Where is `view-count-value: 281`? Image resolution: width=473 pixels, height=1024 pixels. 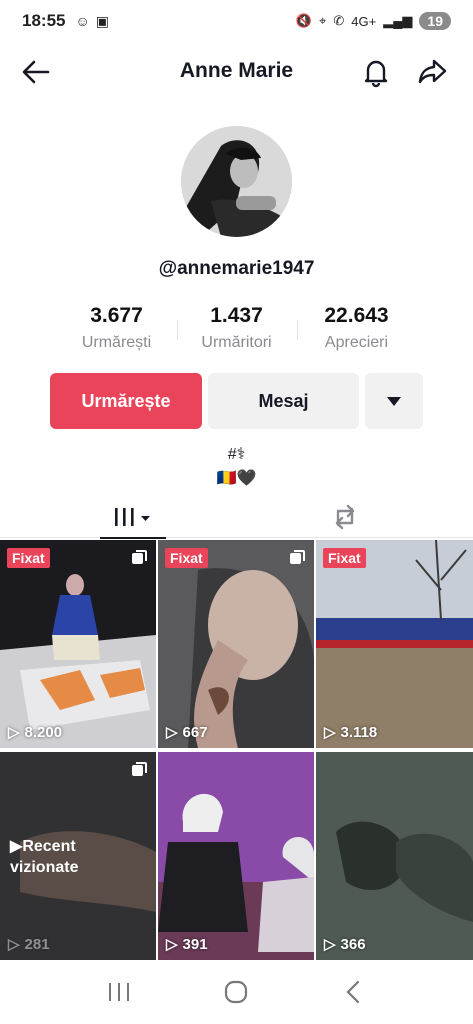
view-count-value: 281 is located at coordinates (37, 944).